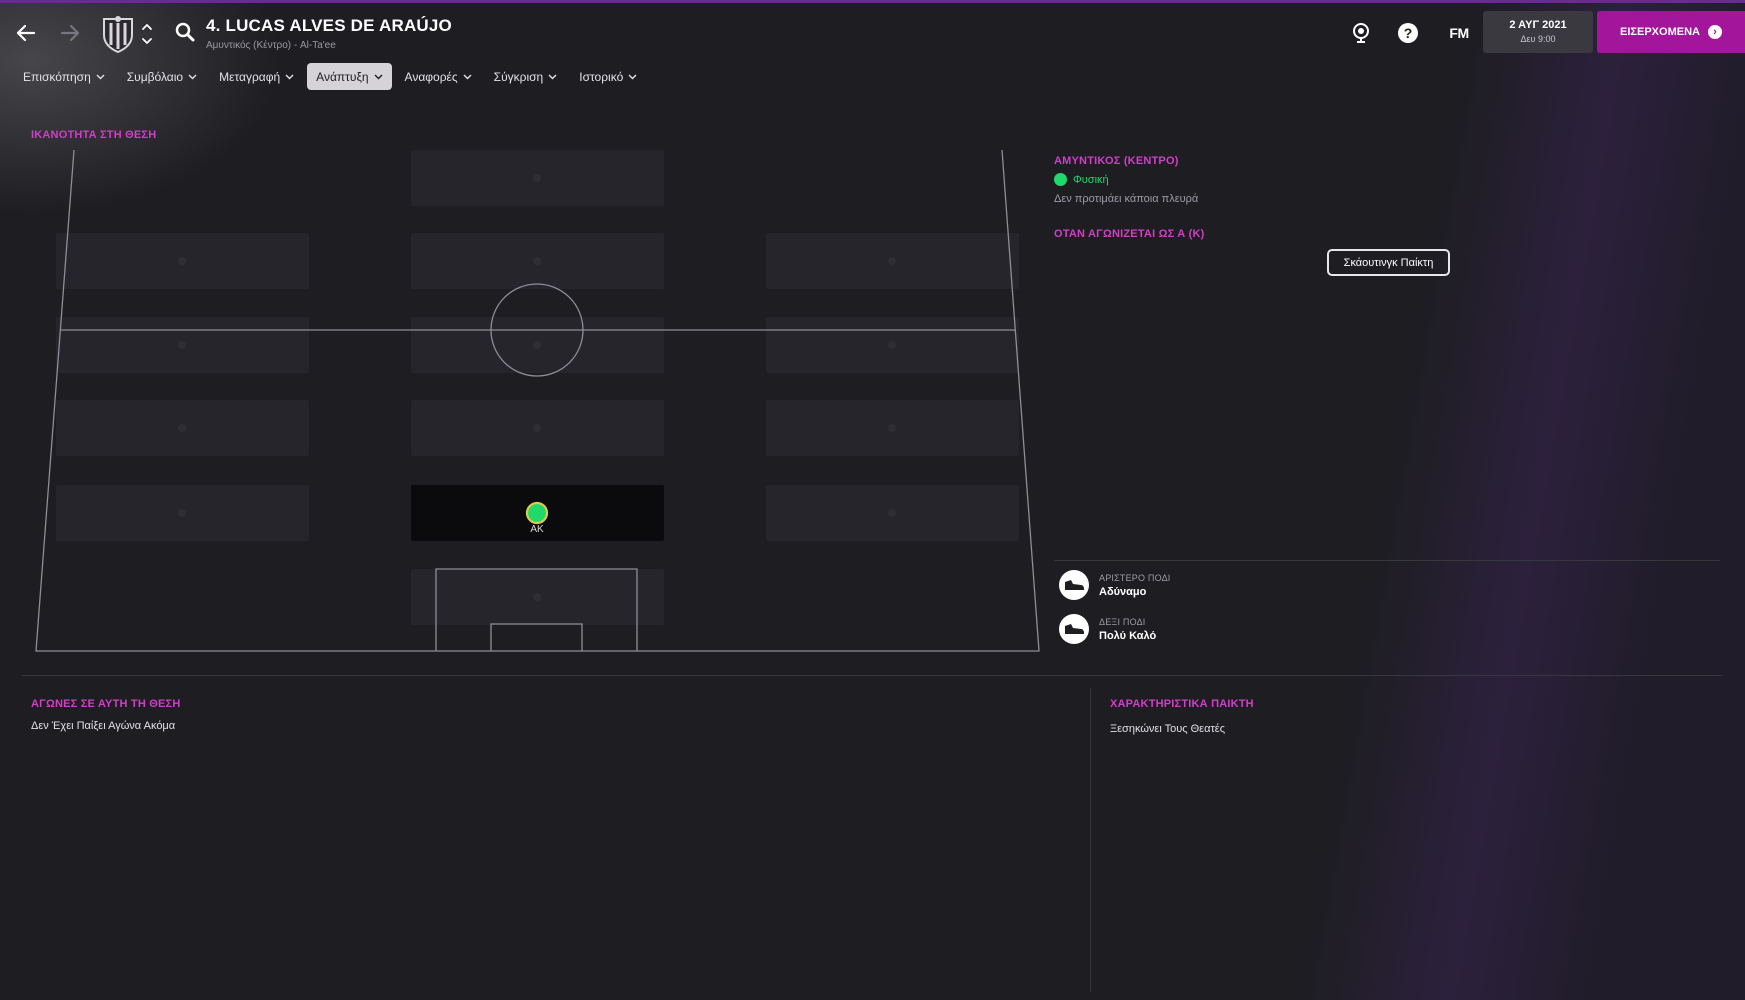 This screenshot has height=1000, width=1745. I want to click on column-divider, so click(1090, 840).